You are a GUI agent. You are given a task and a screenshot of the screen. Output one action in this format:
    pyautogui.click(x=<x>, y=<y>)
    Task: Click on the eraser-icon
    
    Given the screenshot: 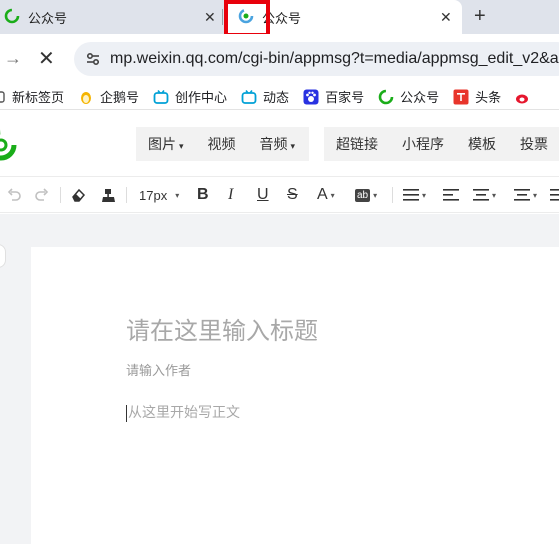 What is the action you would take?
    pyautogui.click(x=79, y=195)
    